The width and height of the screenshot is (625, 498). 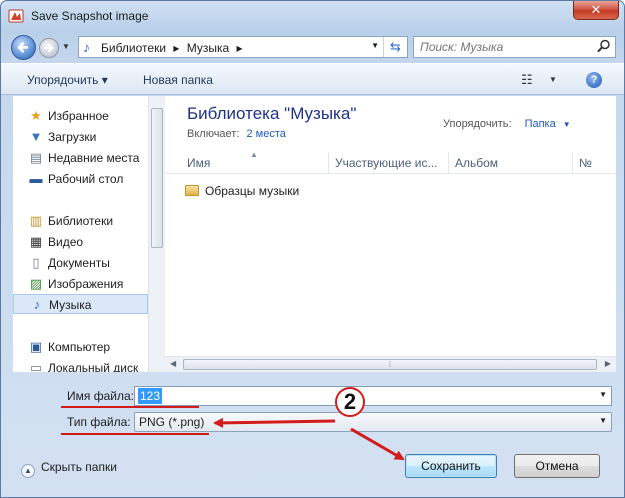 What do you see at coordinates (16, 16) in the screenshot?
I see `app-icon` at bounding box center [16, 16].